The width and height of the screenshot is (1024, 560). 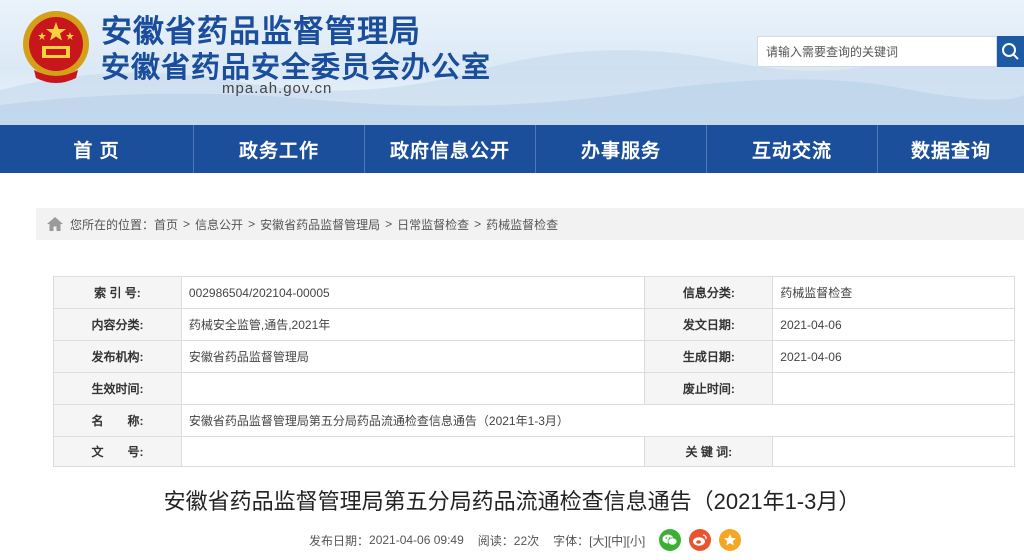 I want to click on search-button, so click(x=1010, y=51).